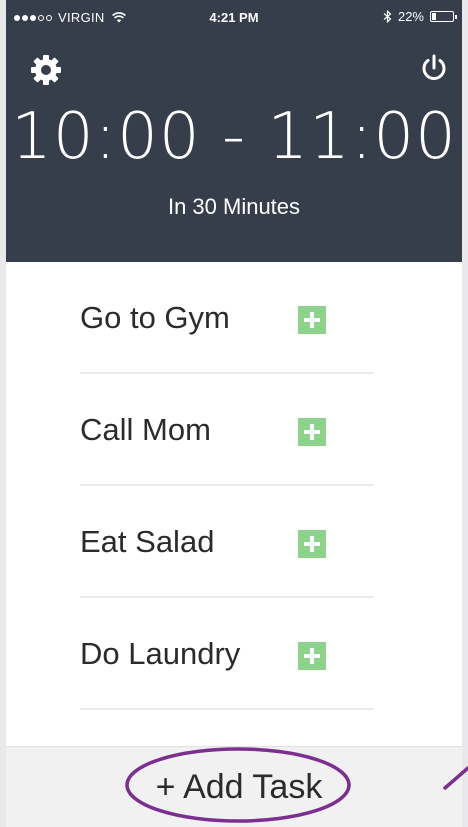 The height and width of the screenshot is (827, 468). I want to click on task-item-go-to-gym: Go to Gym, so click(227, 318).